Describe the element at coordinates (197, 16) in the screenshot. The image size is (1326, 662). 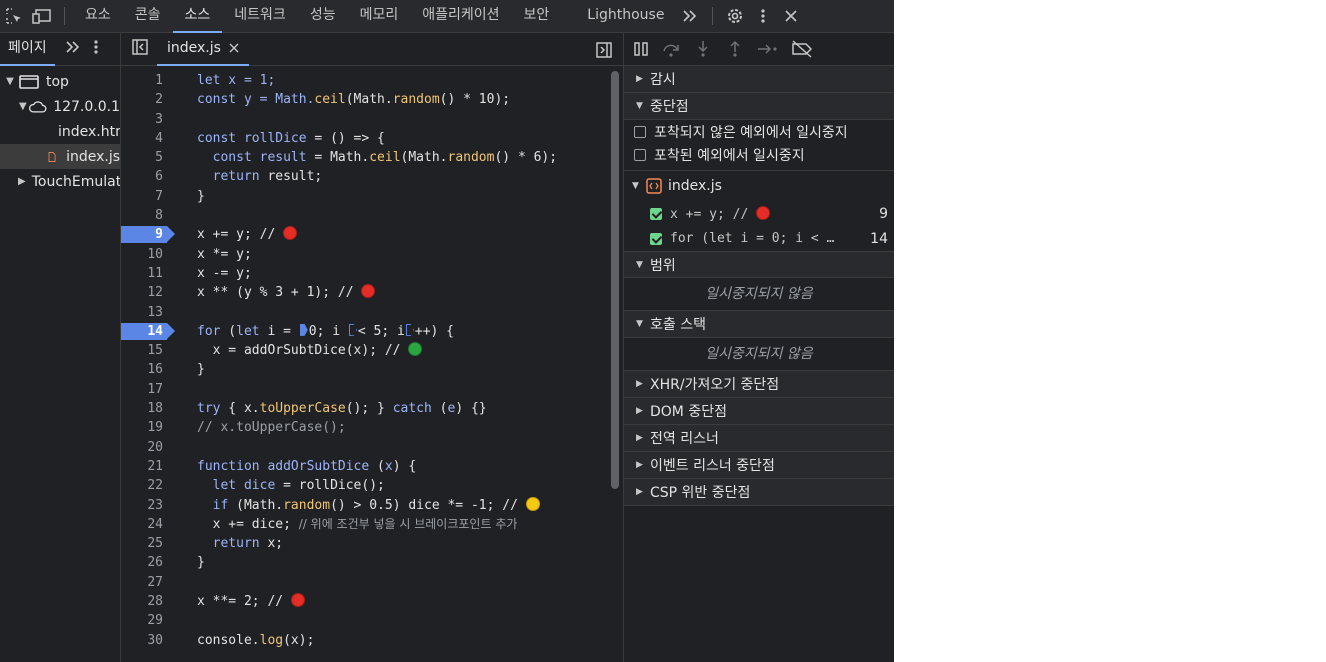
I see `tab-sources: 소스` at that location.